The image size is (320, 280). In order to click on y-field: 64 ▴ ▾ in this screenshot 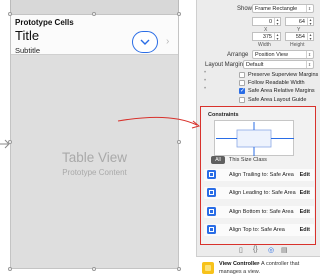, I will do `click(299, 21)`.